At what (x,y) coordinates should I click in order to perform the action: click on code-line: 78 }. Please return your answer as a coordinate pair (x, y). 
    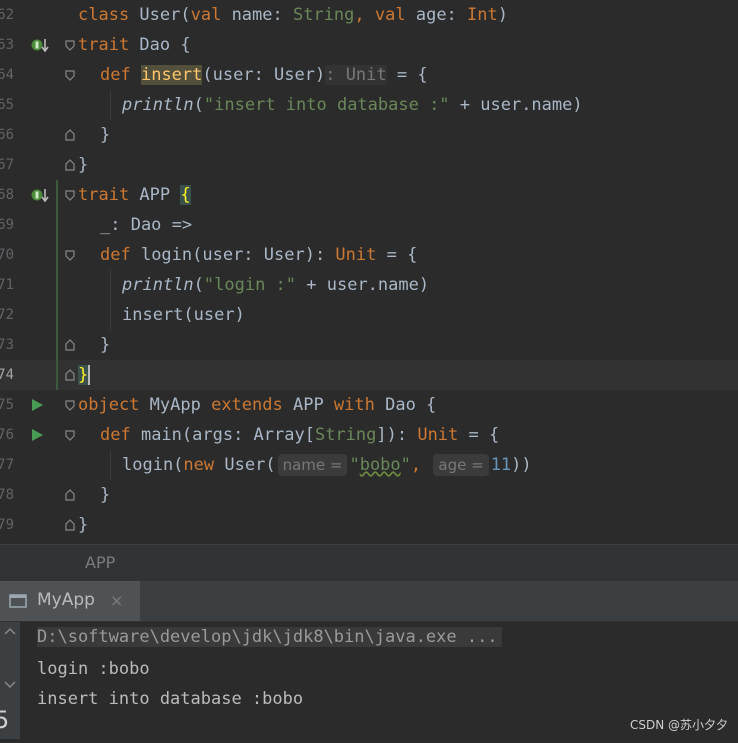
    Looking at the image, I should click on (369, 495).